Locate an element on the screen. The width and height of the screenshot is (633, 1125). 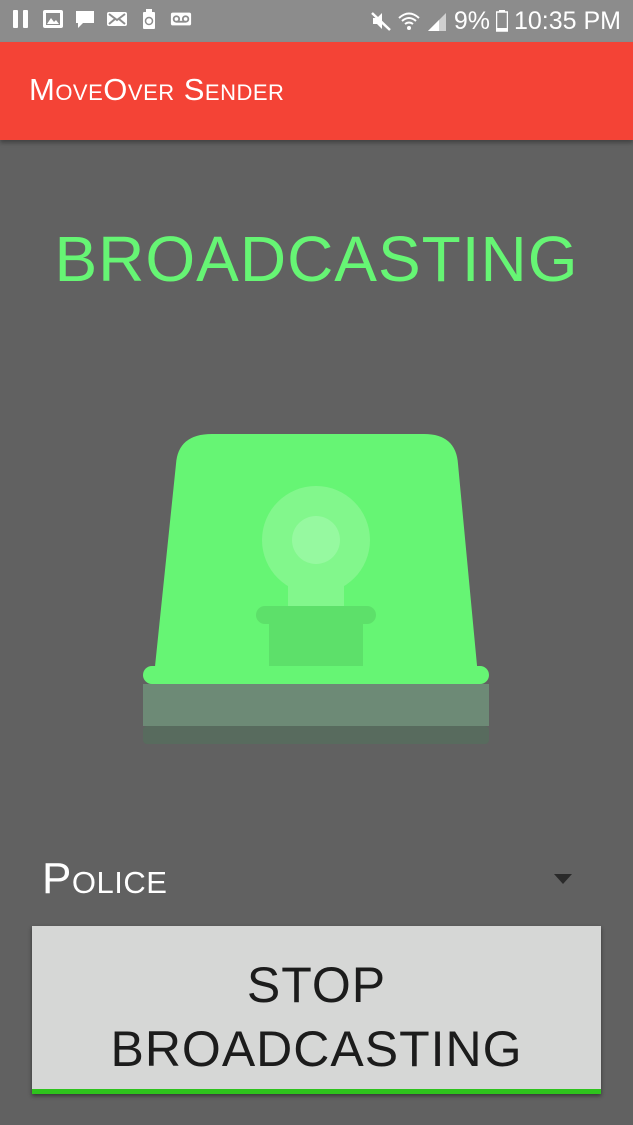
dropdown-arrow-icon is located at coordinates (563, 879).